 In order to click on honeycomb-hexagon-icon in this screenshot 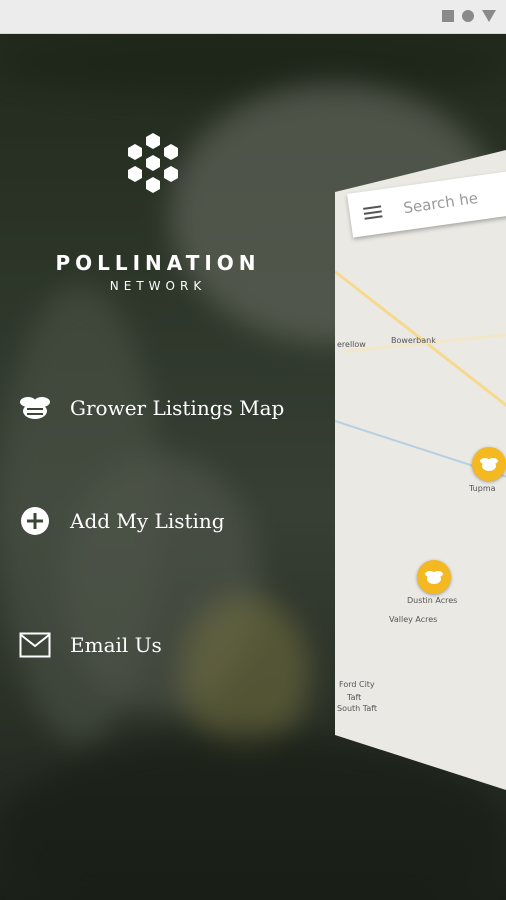, I will do `click(153, 163)`.